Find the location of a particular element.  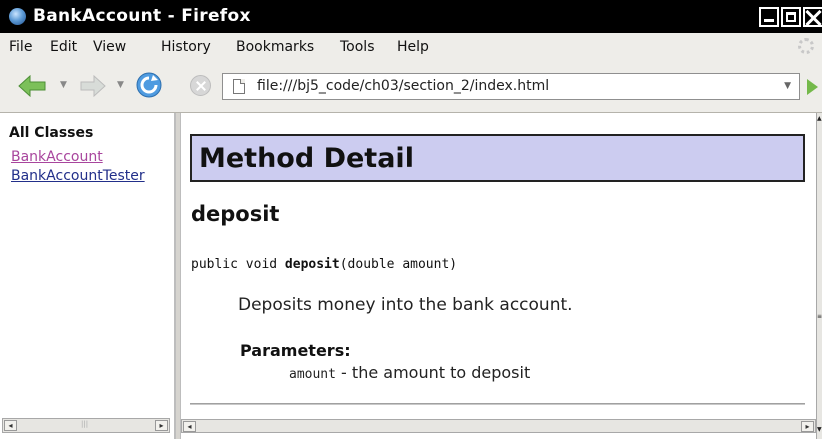

vertical-scrollbar: ▲ ≡ ▼ is located at coordinates (819, 276).